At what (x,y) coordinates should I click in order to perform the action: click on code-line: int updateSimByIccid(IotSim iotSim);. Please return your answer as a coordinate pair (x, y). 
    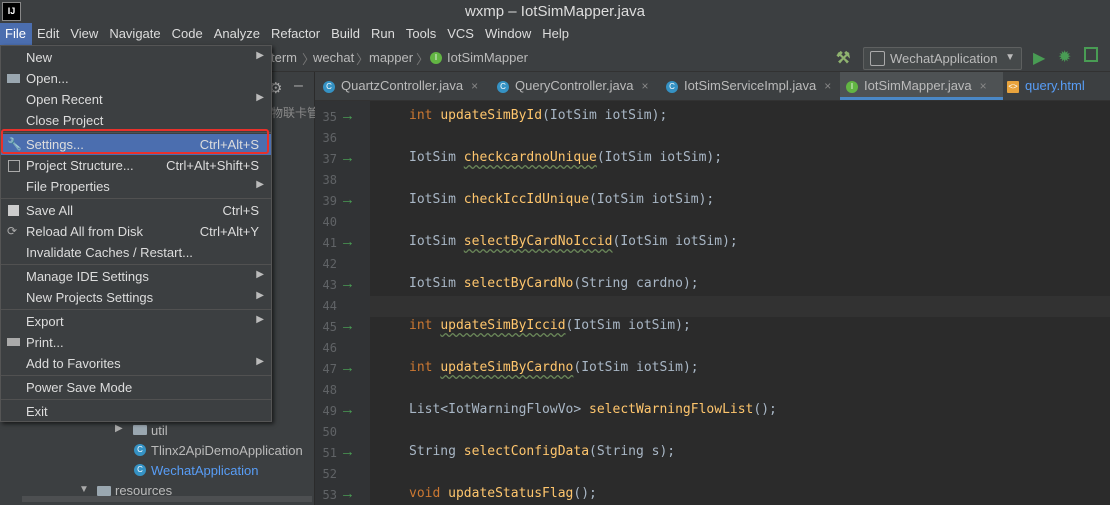
    Looking at the image, I should click on (550, 325).